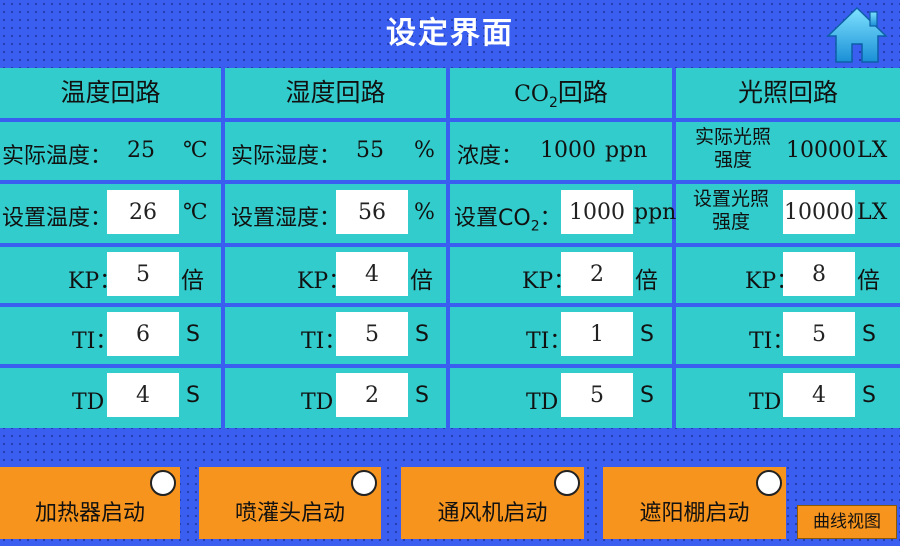  Describe the element at coordinates (195, 212) in the screenshot. I see `temp-set-unit: ℃` at that location.